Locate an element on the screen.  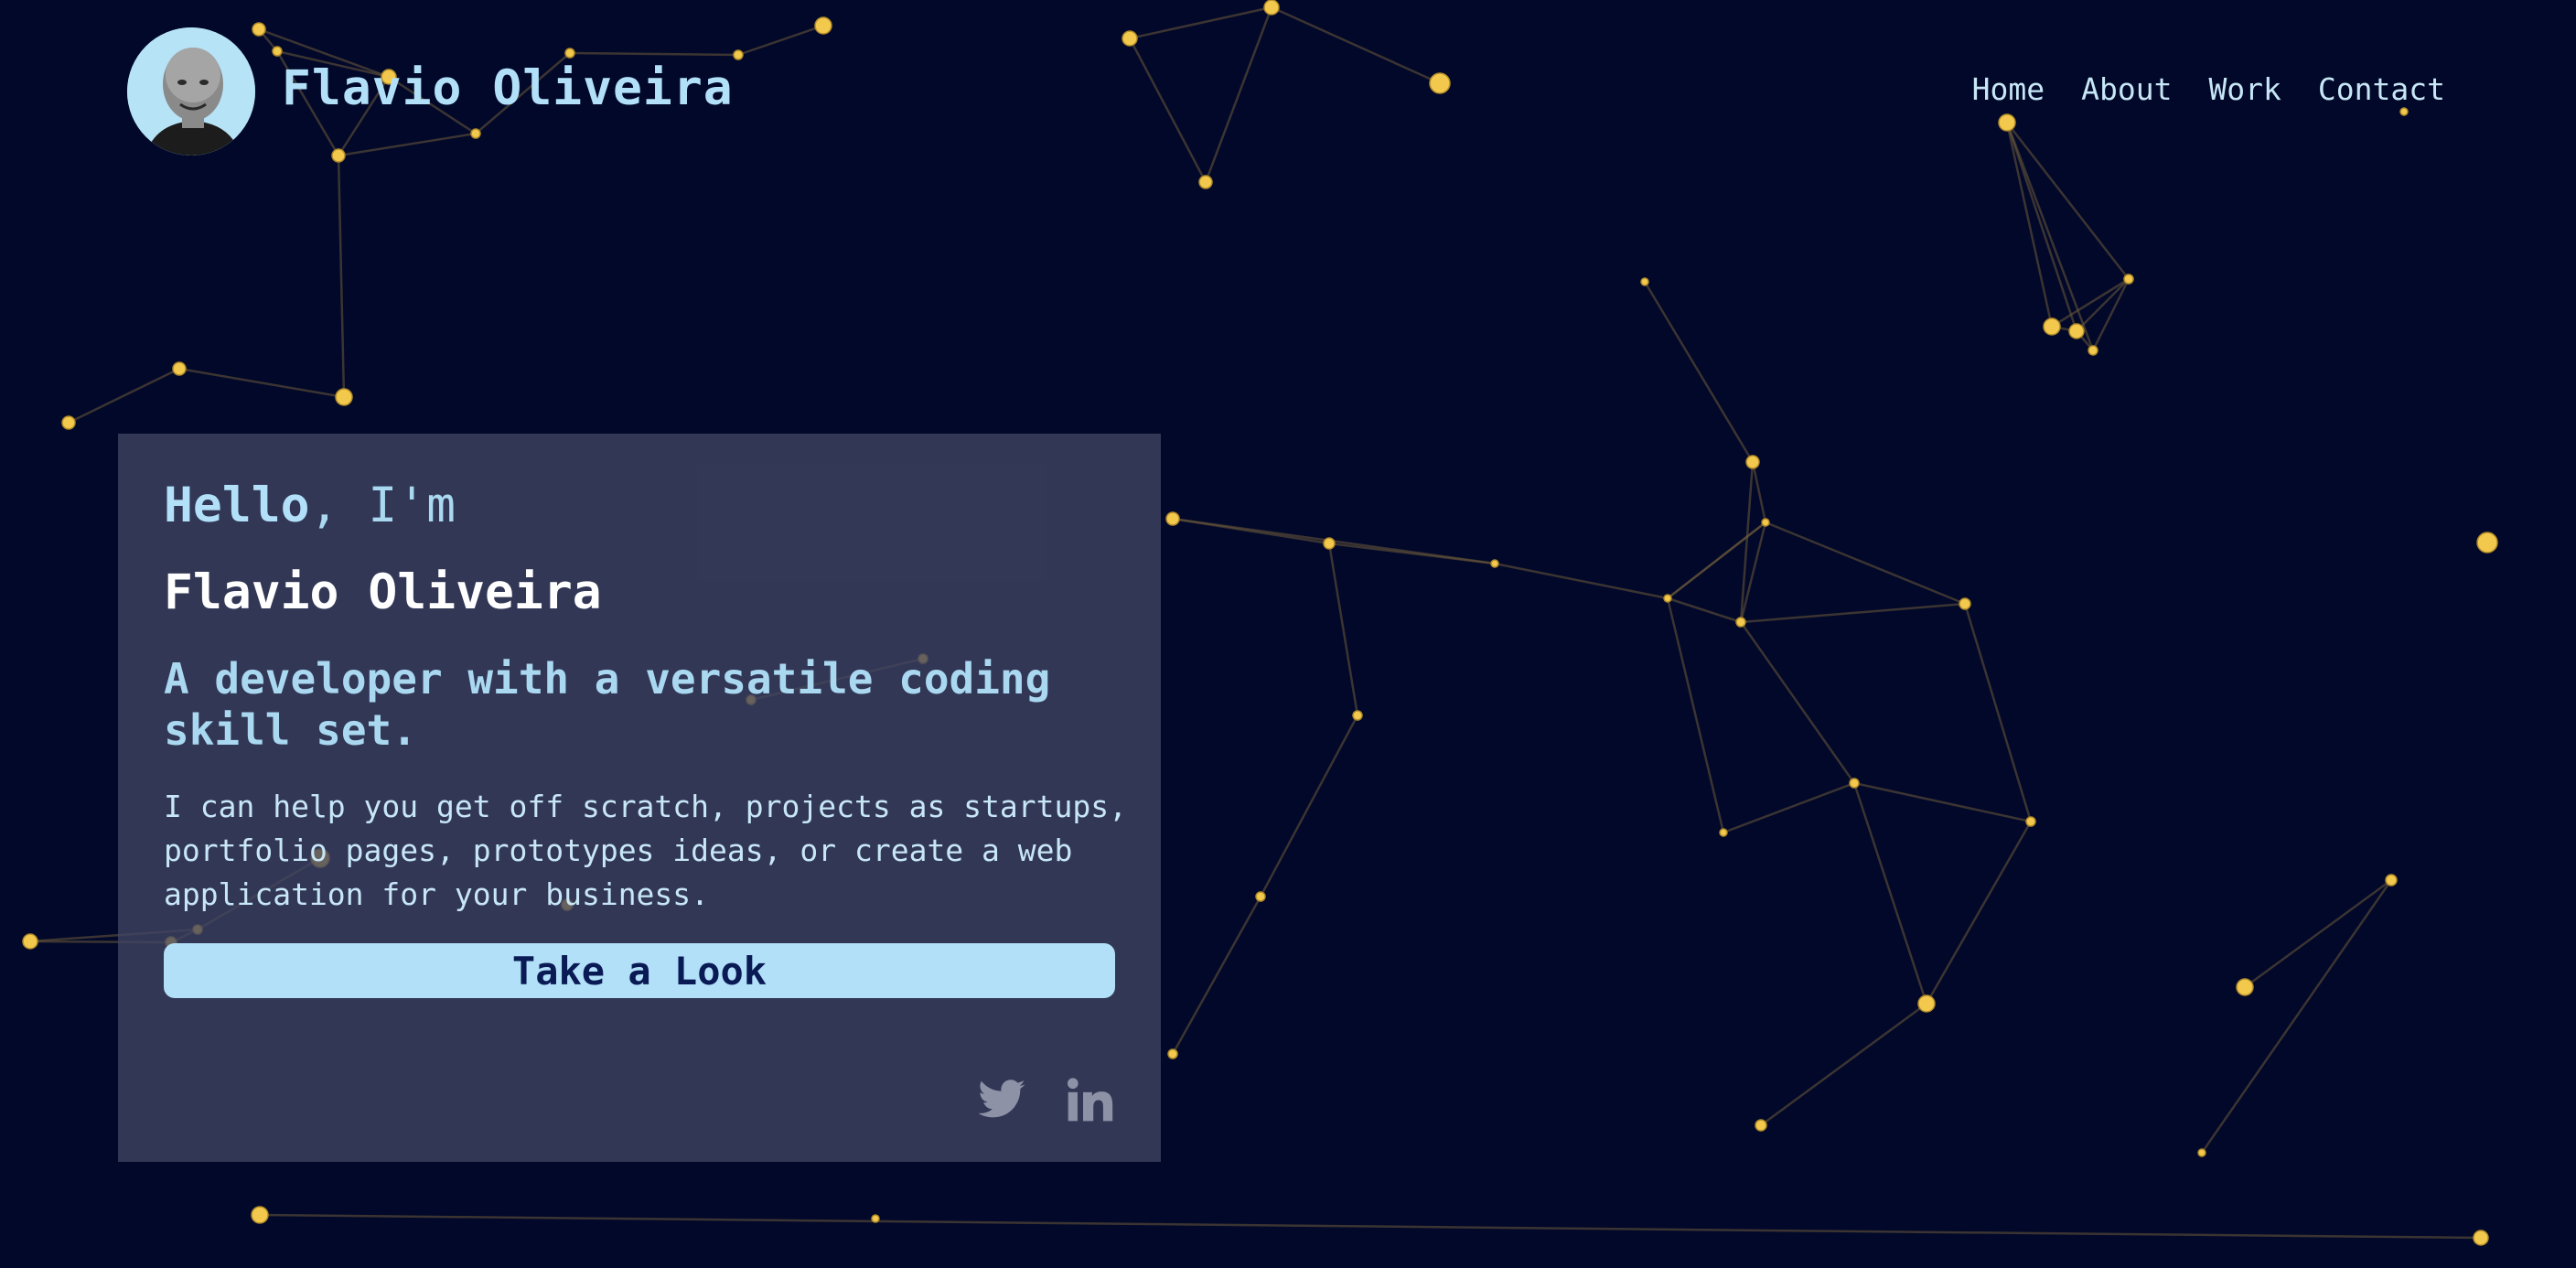
twitter-link is located at coordinates (1002, 1099).